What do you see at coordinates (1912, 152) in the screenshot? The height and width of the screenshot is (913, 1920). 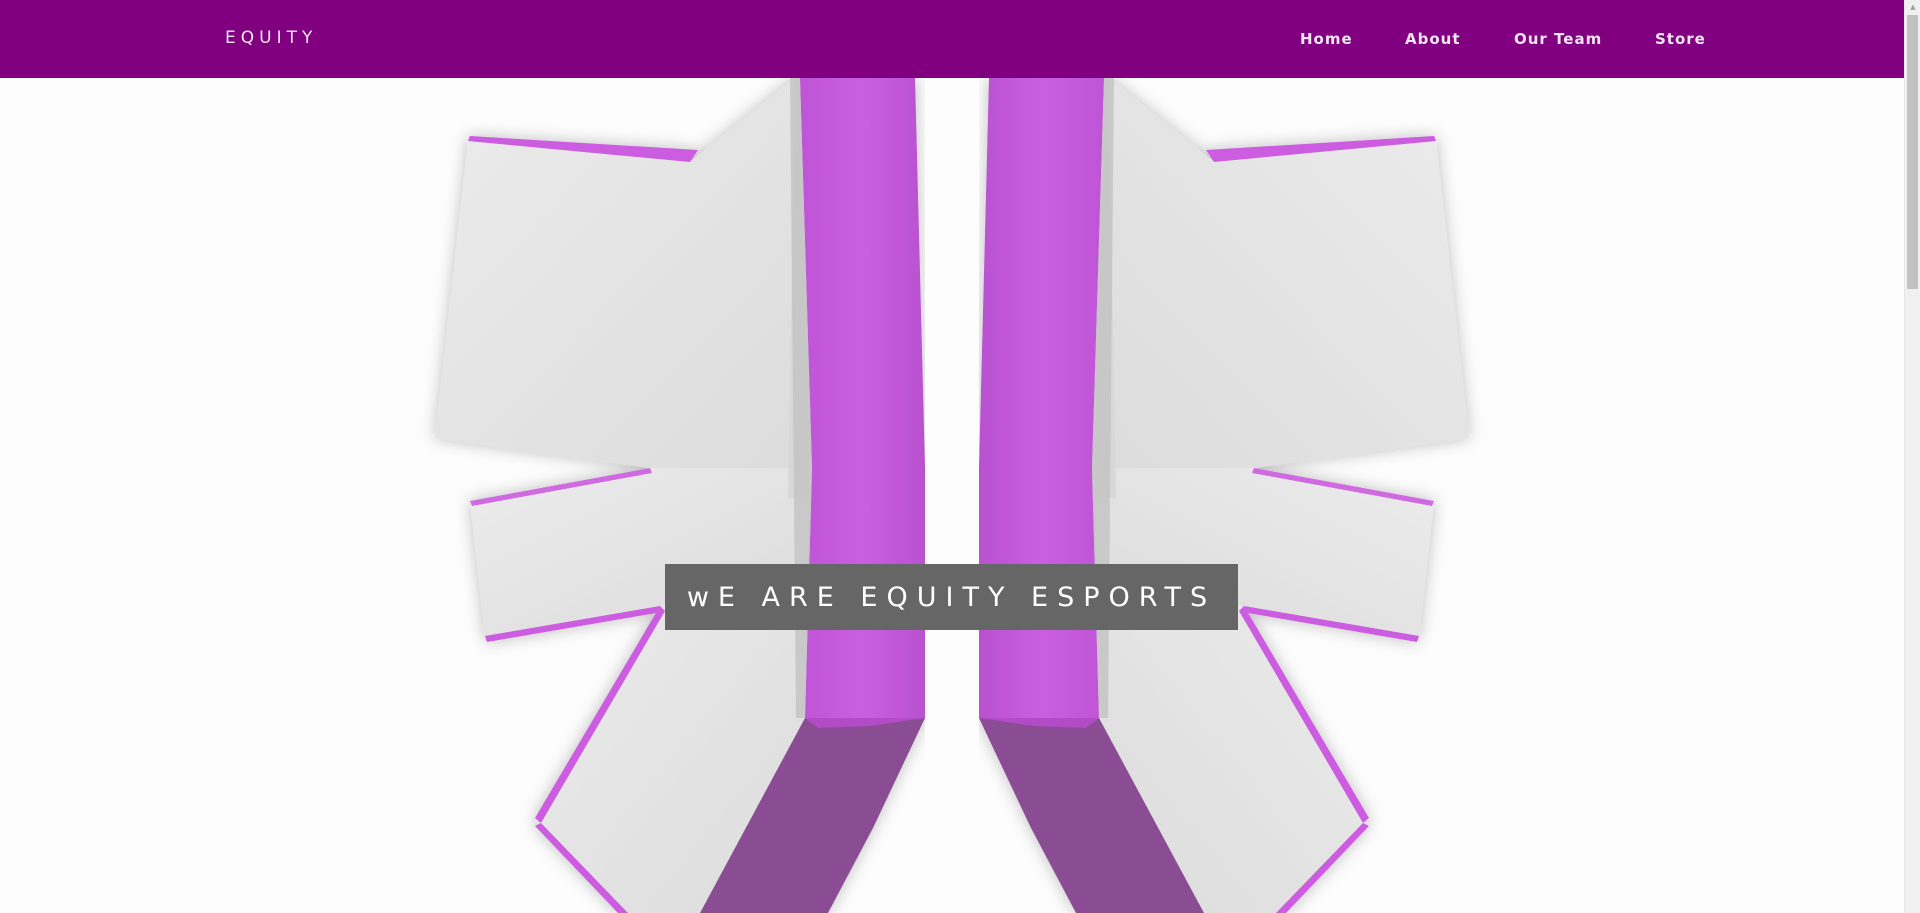 I see `scrollbar-thumb` at bounding box center [1912, 152].